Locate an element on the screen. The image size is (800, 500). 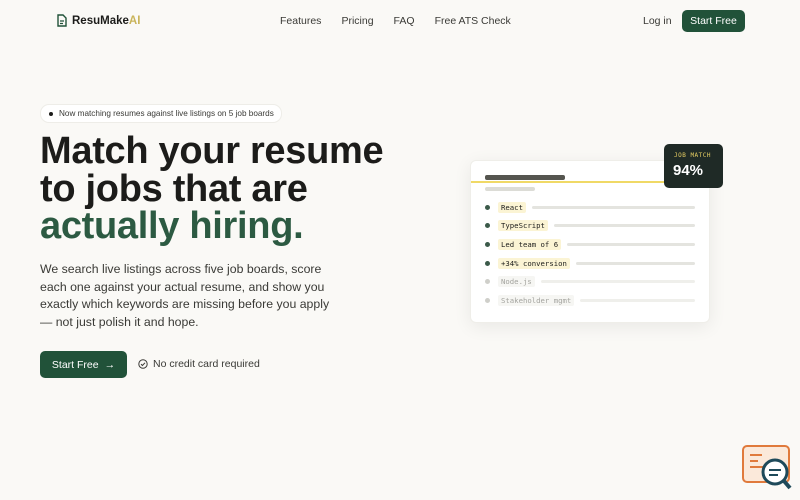
brand-name-part3: AI is located at coordinates (134, 20).